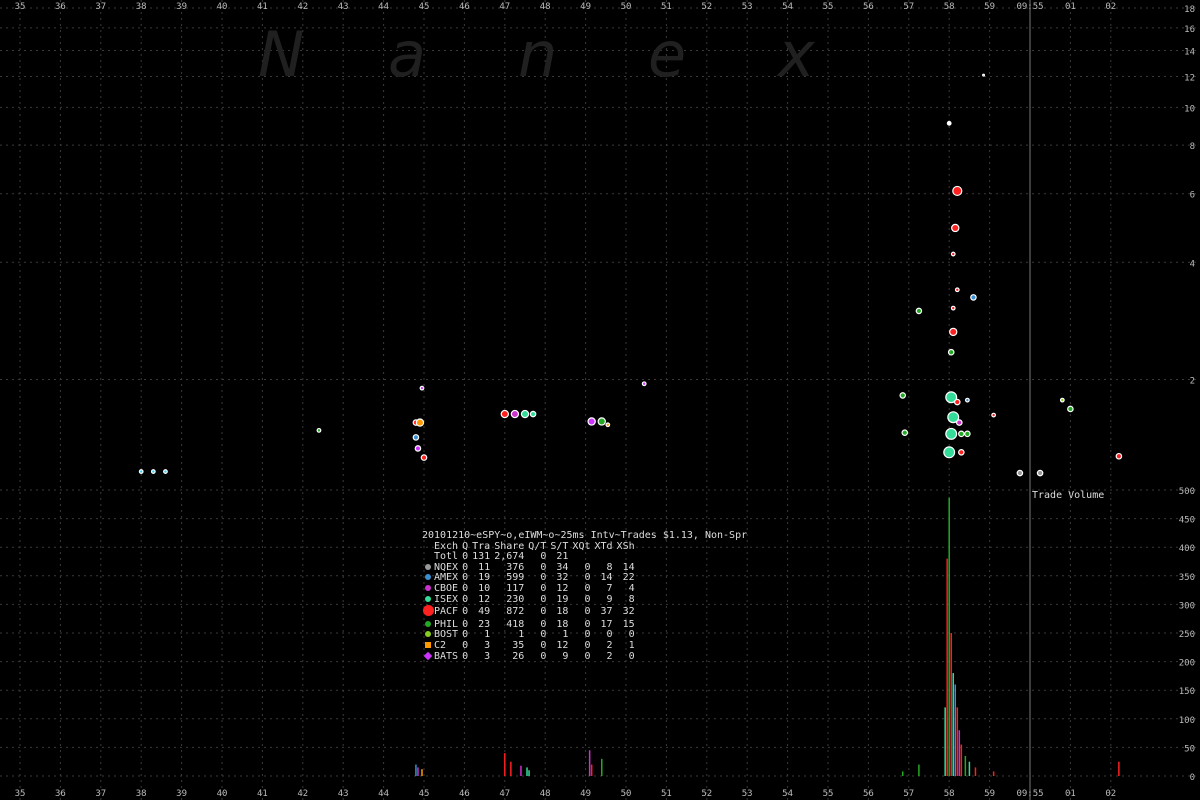 This screenshot has height=800, width=1200. I want to click on volume-tick: 0, so click(1192, 778).